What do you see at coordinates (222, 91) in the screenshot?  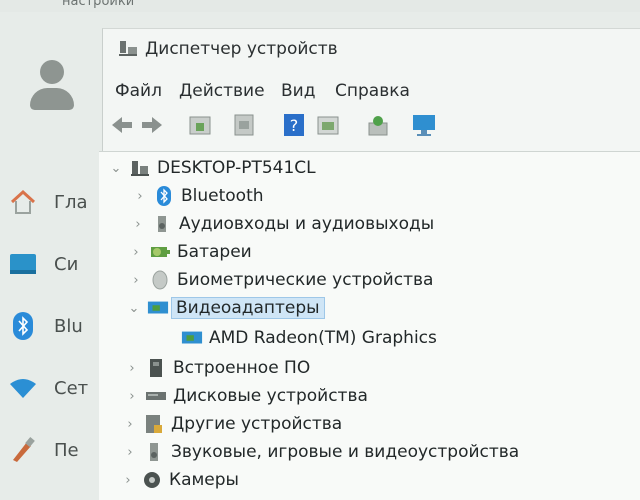 I see `menu-action: Действие` at bounding box center [222, 91].